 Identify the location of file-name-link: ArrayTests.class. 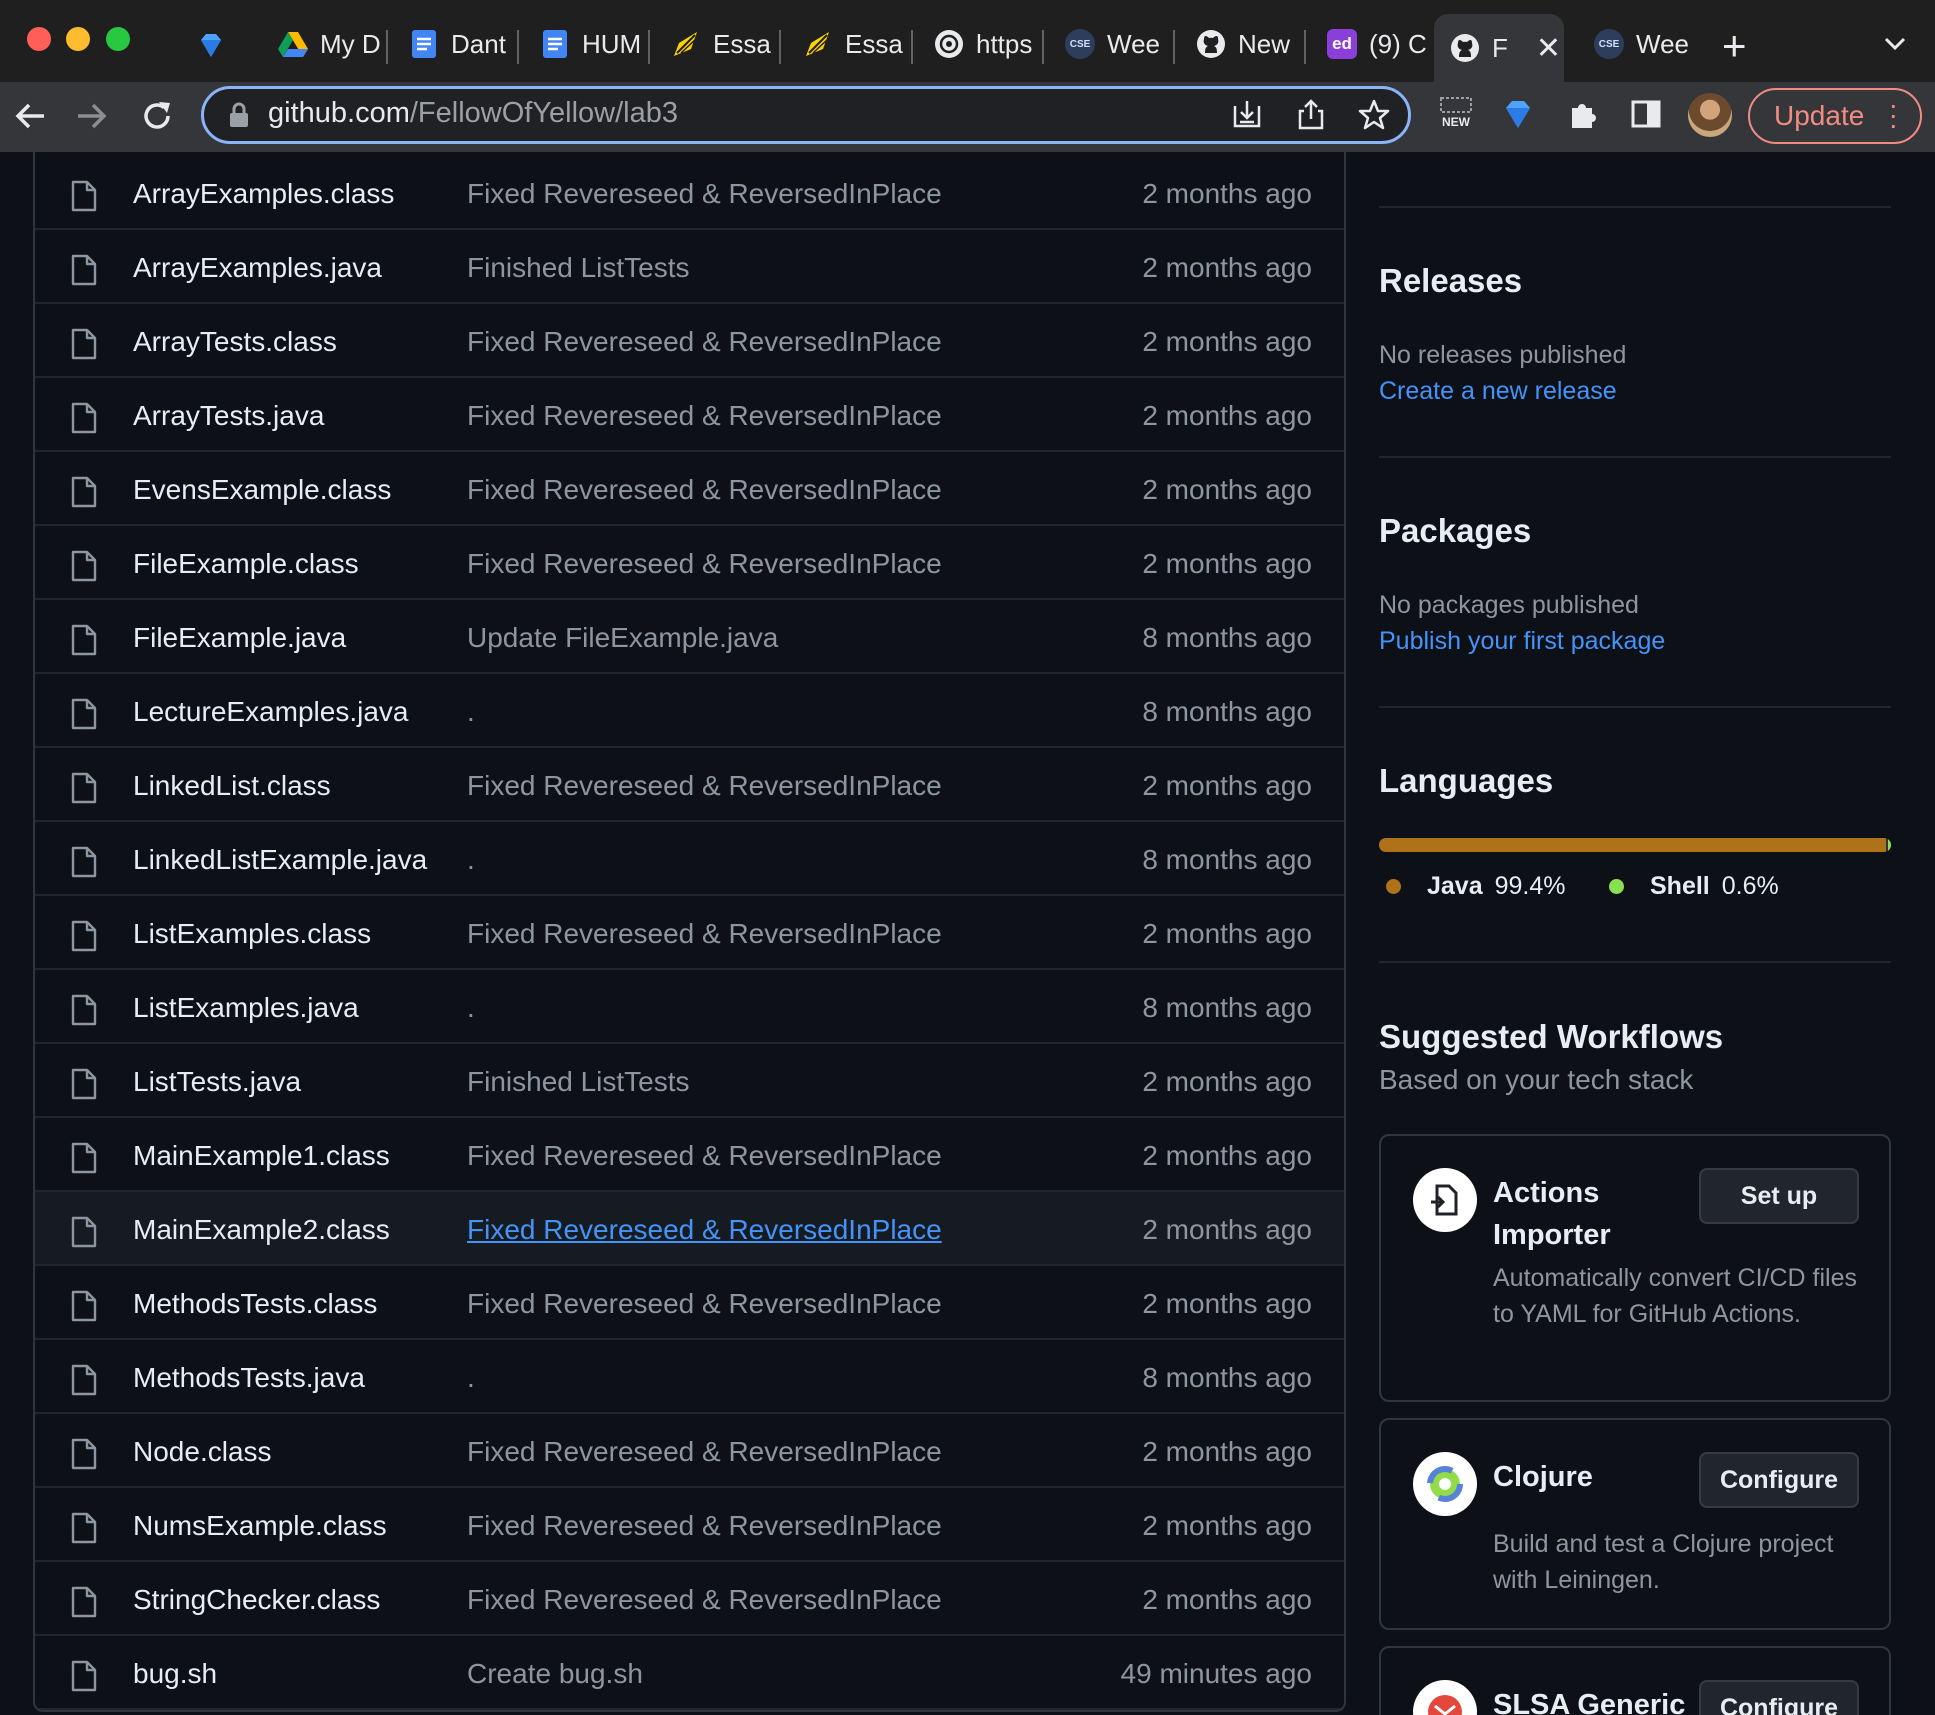
(235, 342).